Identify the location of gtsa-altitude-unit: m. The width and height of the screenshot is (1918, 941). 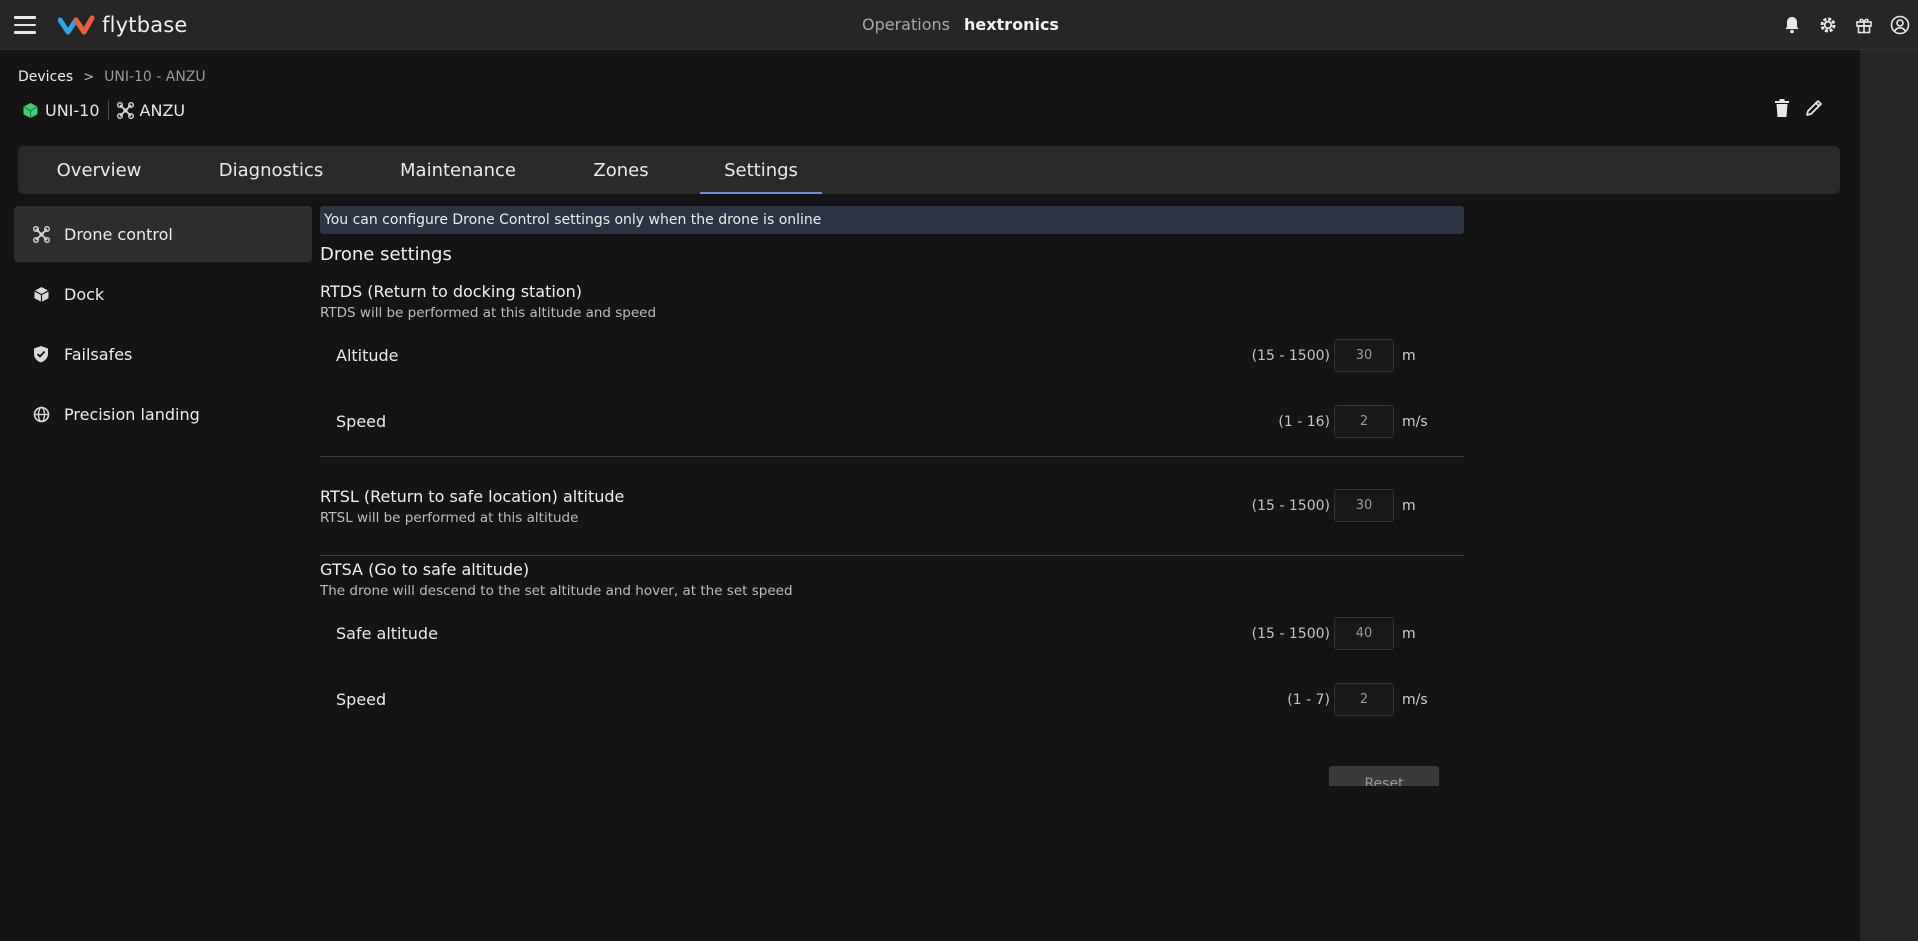
(1409, 633).